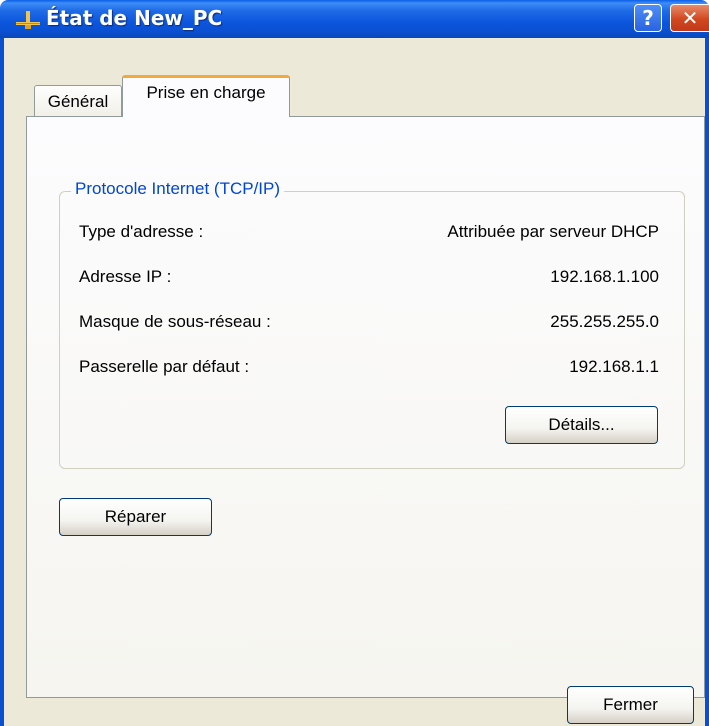  I want to click on tab-general-label: Général, so click(78, 101).